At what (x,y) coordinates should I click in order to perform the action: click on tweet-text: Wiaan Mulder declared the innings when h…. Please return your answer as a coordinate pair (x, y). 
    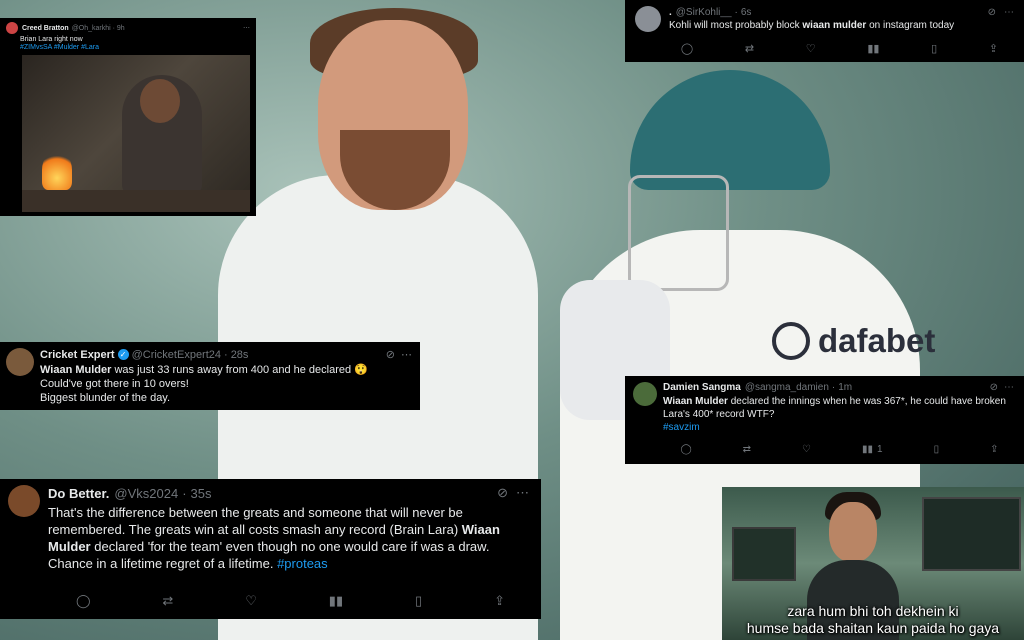
    Looking at the image, I should click on (834, 408).